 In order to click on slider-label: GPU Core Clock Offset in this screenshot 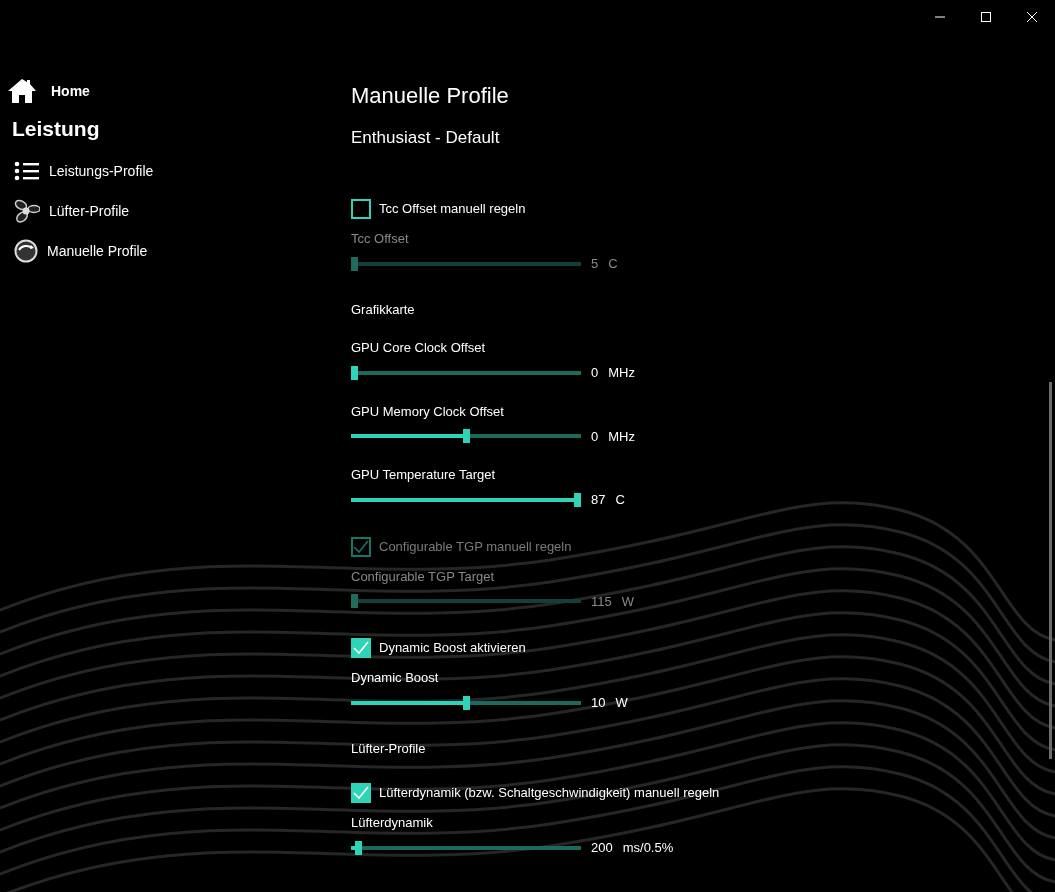, I will do `click(419, 348)`.